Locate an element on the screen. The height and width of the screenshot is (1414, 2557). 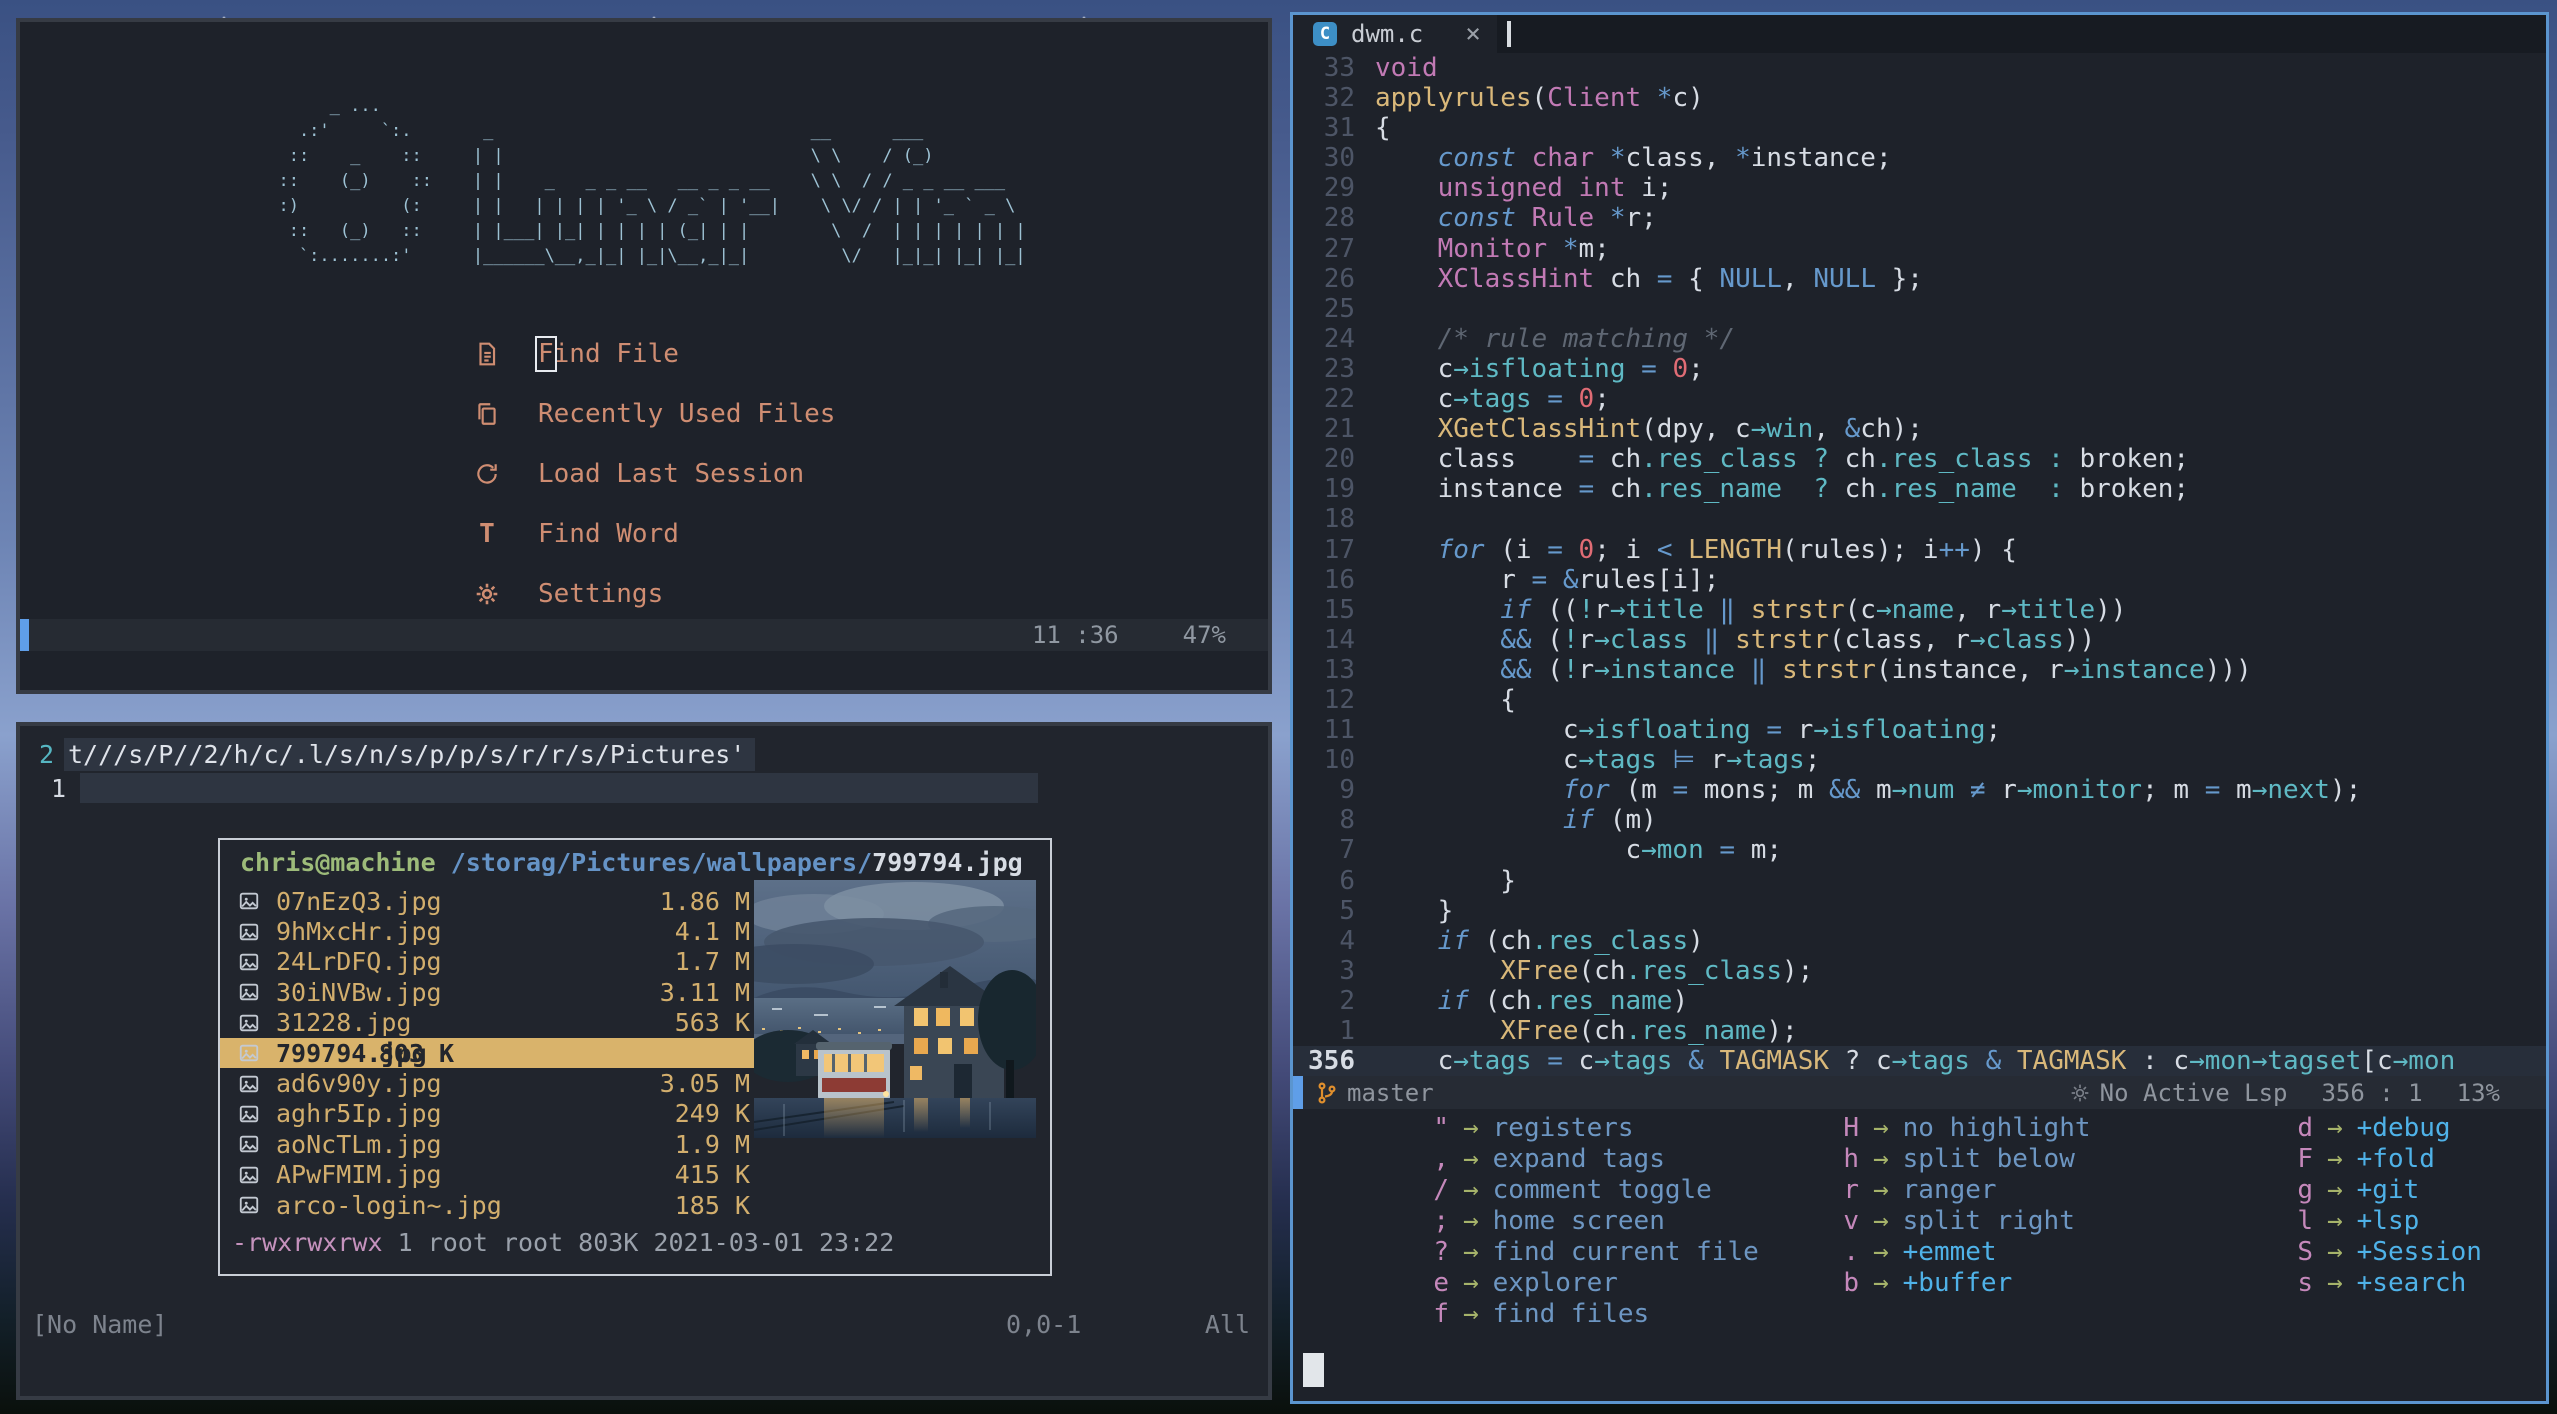
code-line: 3 XFree(ch.res_class); is located at coordinates (1919, 971).